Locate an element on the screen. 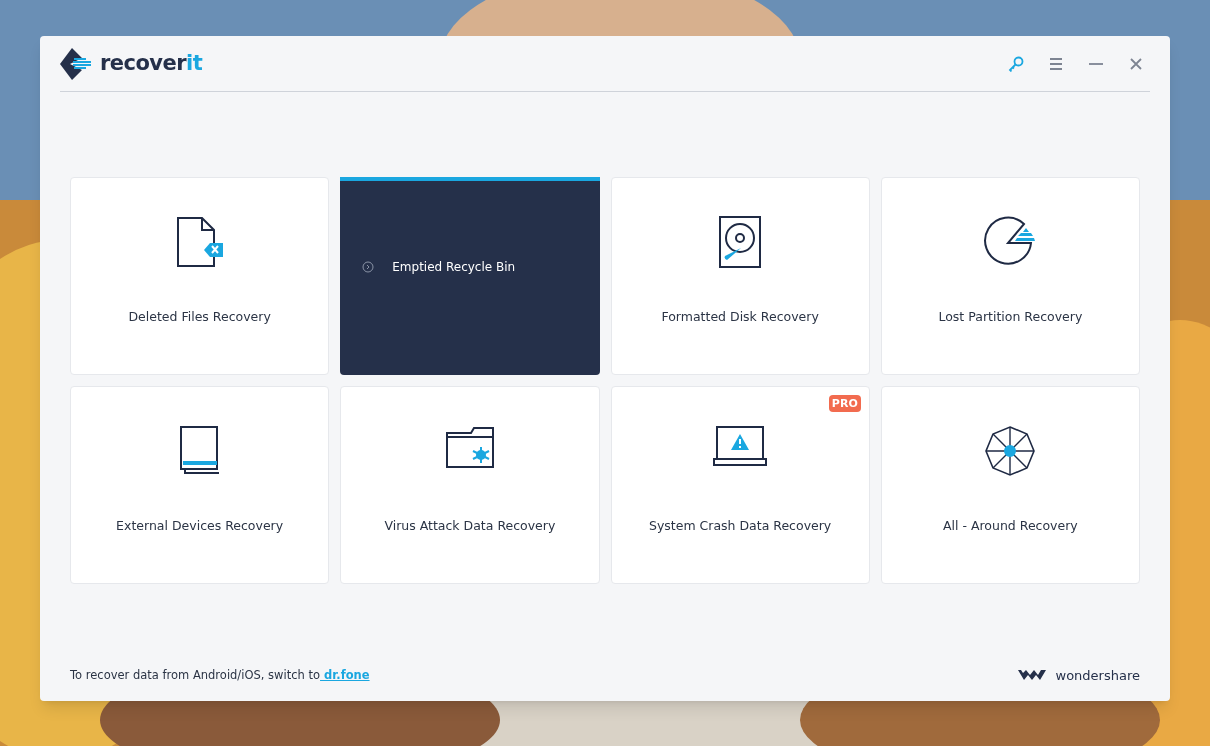  logo-icon is located at coordinates (77, 63).